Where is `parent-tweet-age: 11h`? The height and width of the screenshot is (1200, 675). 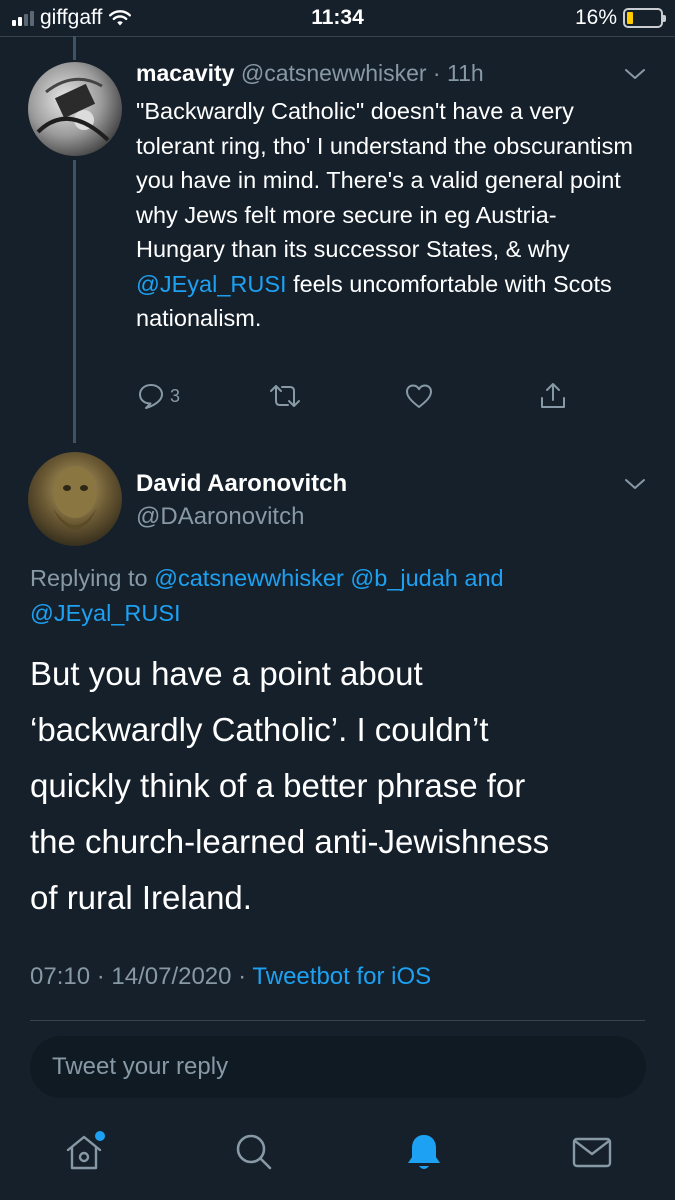 parent-tweet-age: 11h is located at coordinates (465, 73).